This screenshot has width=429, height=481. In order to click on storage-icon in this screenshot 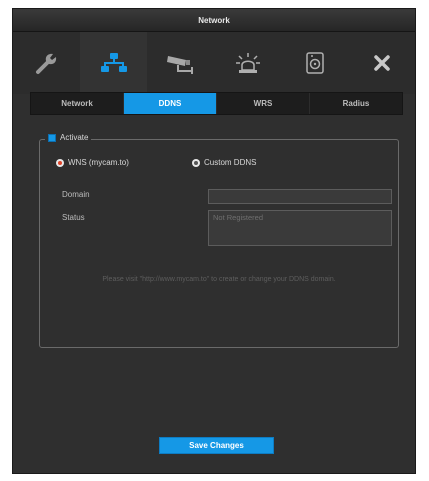, I will do `click(315, 63)`.